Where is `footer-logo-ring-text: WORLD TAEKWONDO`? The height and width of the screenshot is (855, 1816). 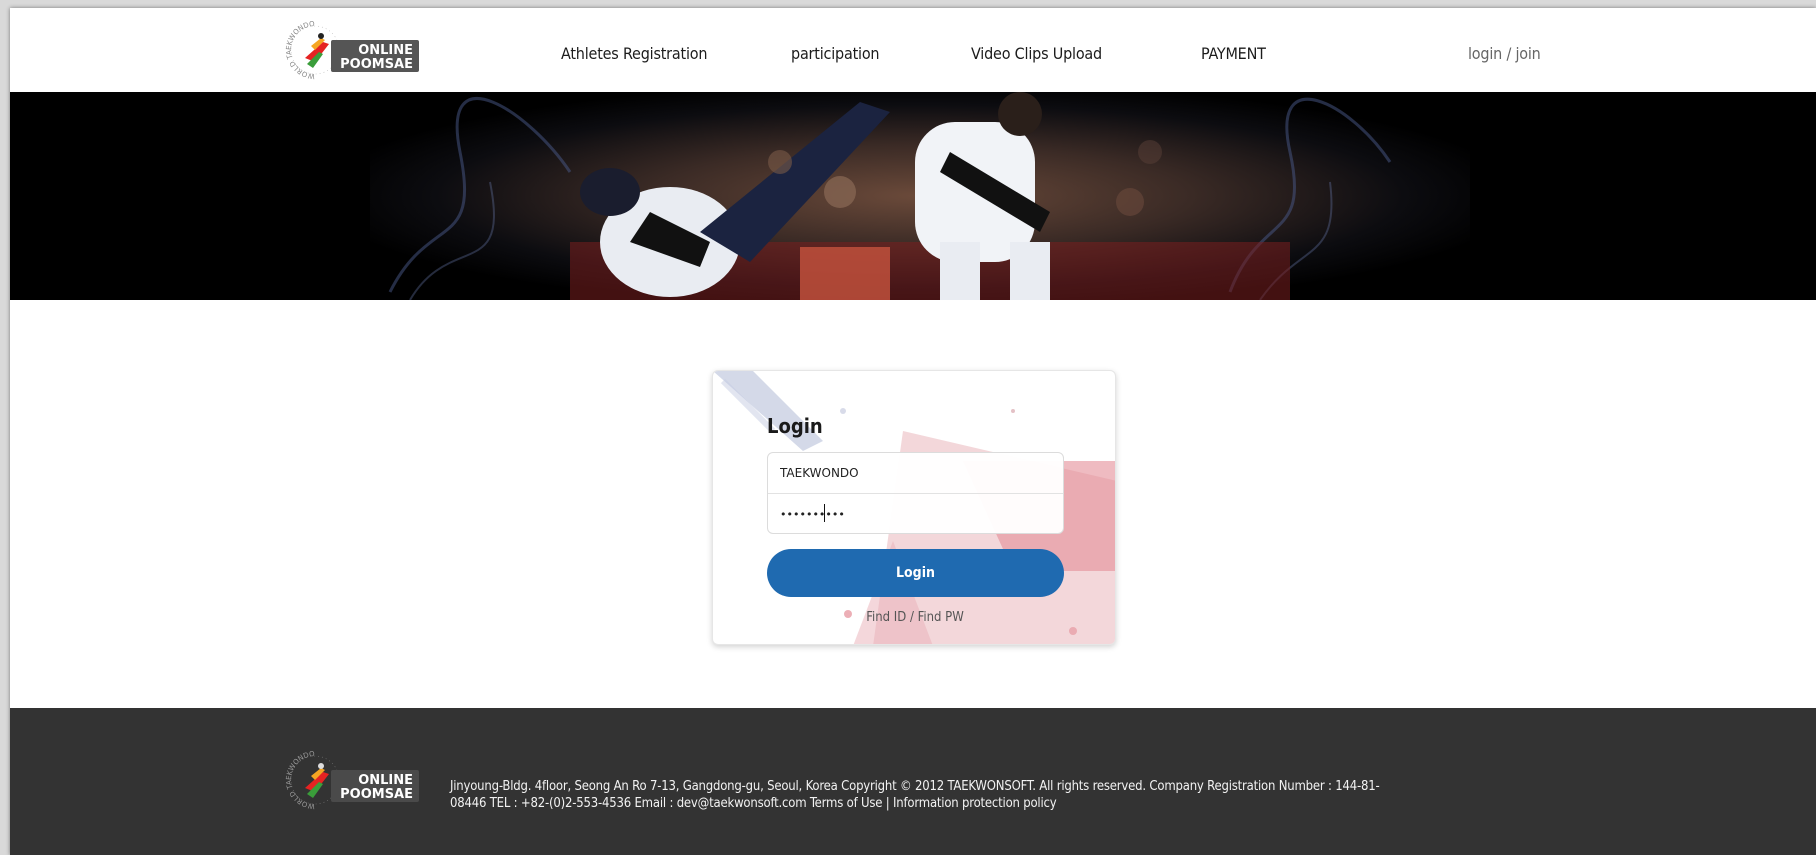 footer-logo-ring-text: WORLD TAEKWONDO is located at coordinates (300, 780).